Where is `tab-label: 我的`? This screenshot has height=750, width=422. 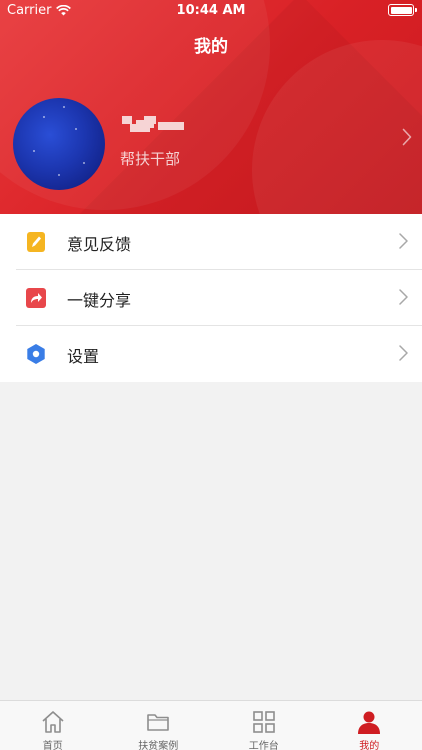
tab-label: 我的 is located at coordinates (369, 745).